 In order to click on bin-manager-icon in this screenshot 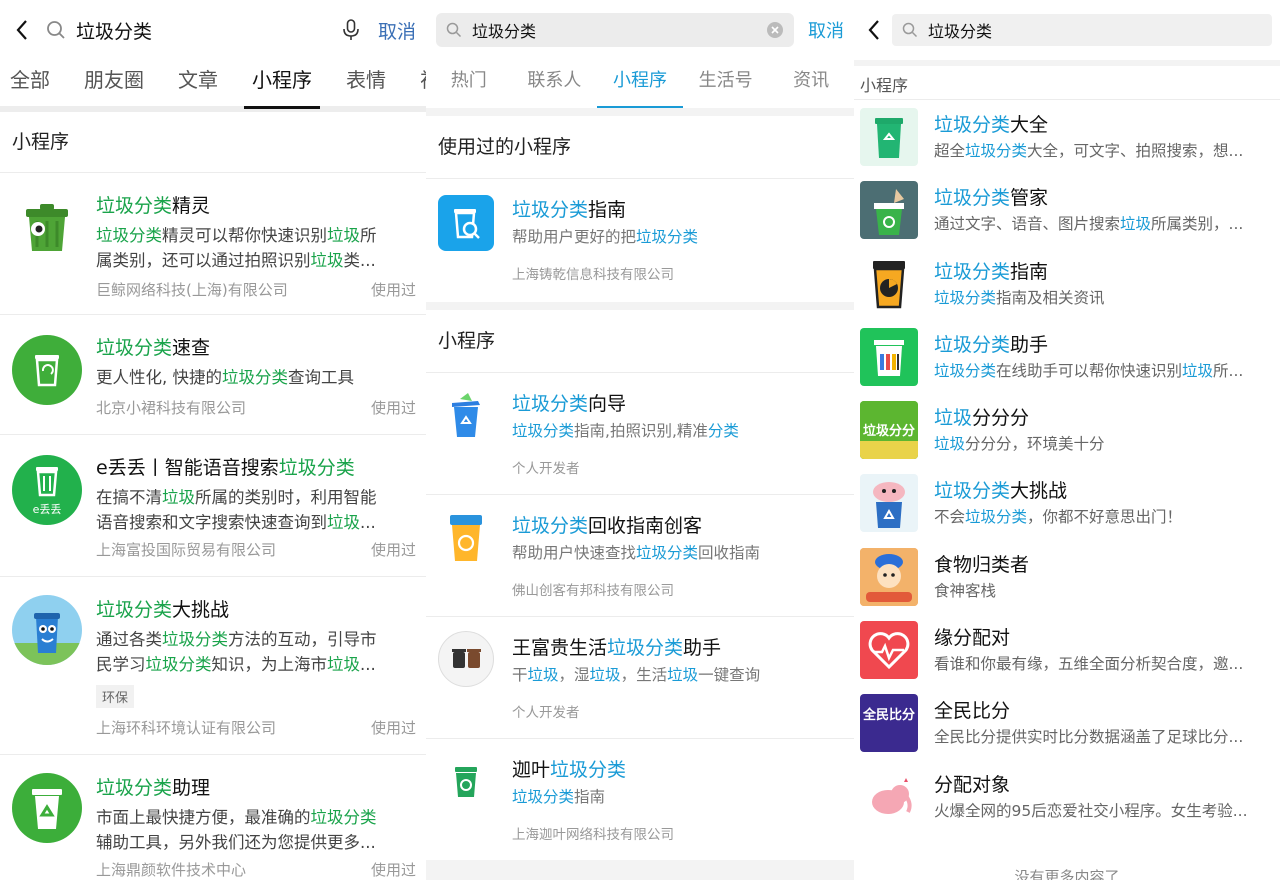, I will do `click(889, 210)`.